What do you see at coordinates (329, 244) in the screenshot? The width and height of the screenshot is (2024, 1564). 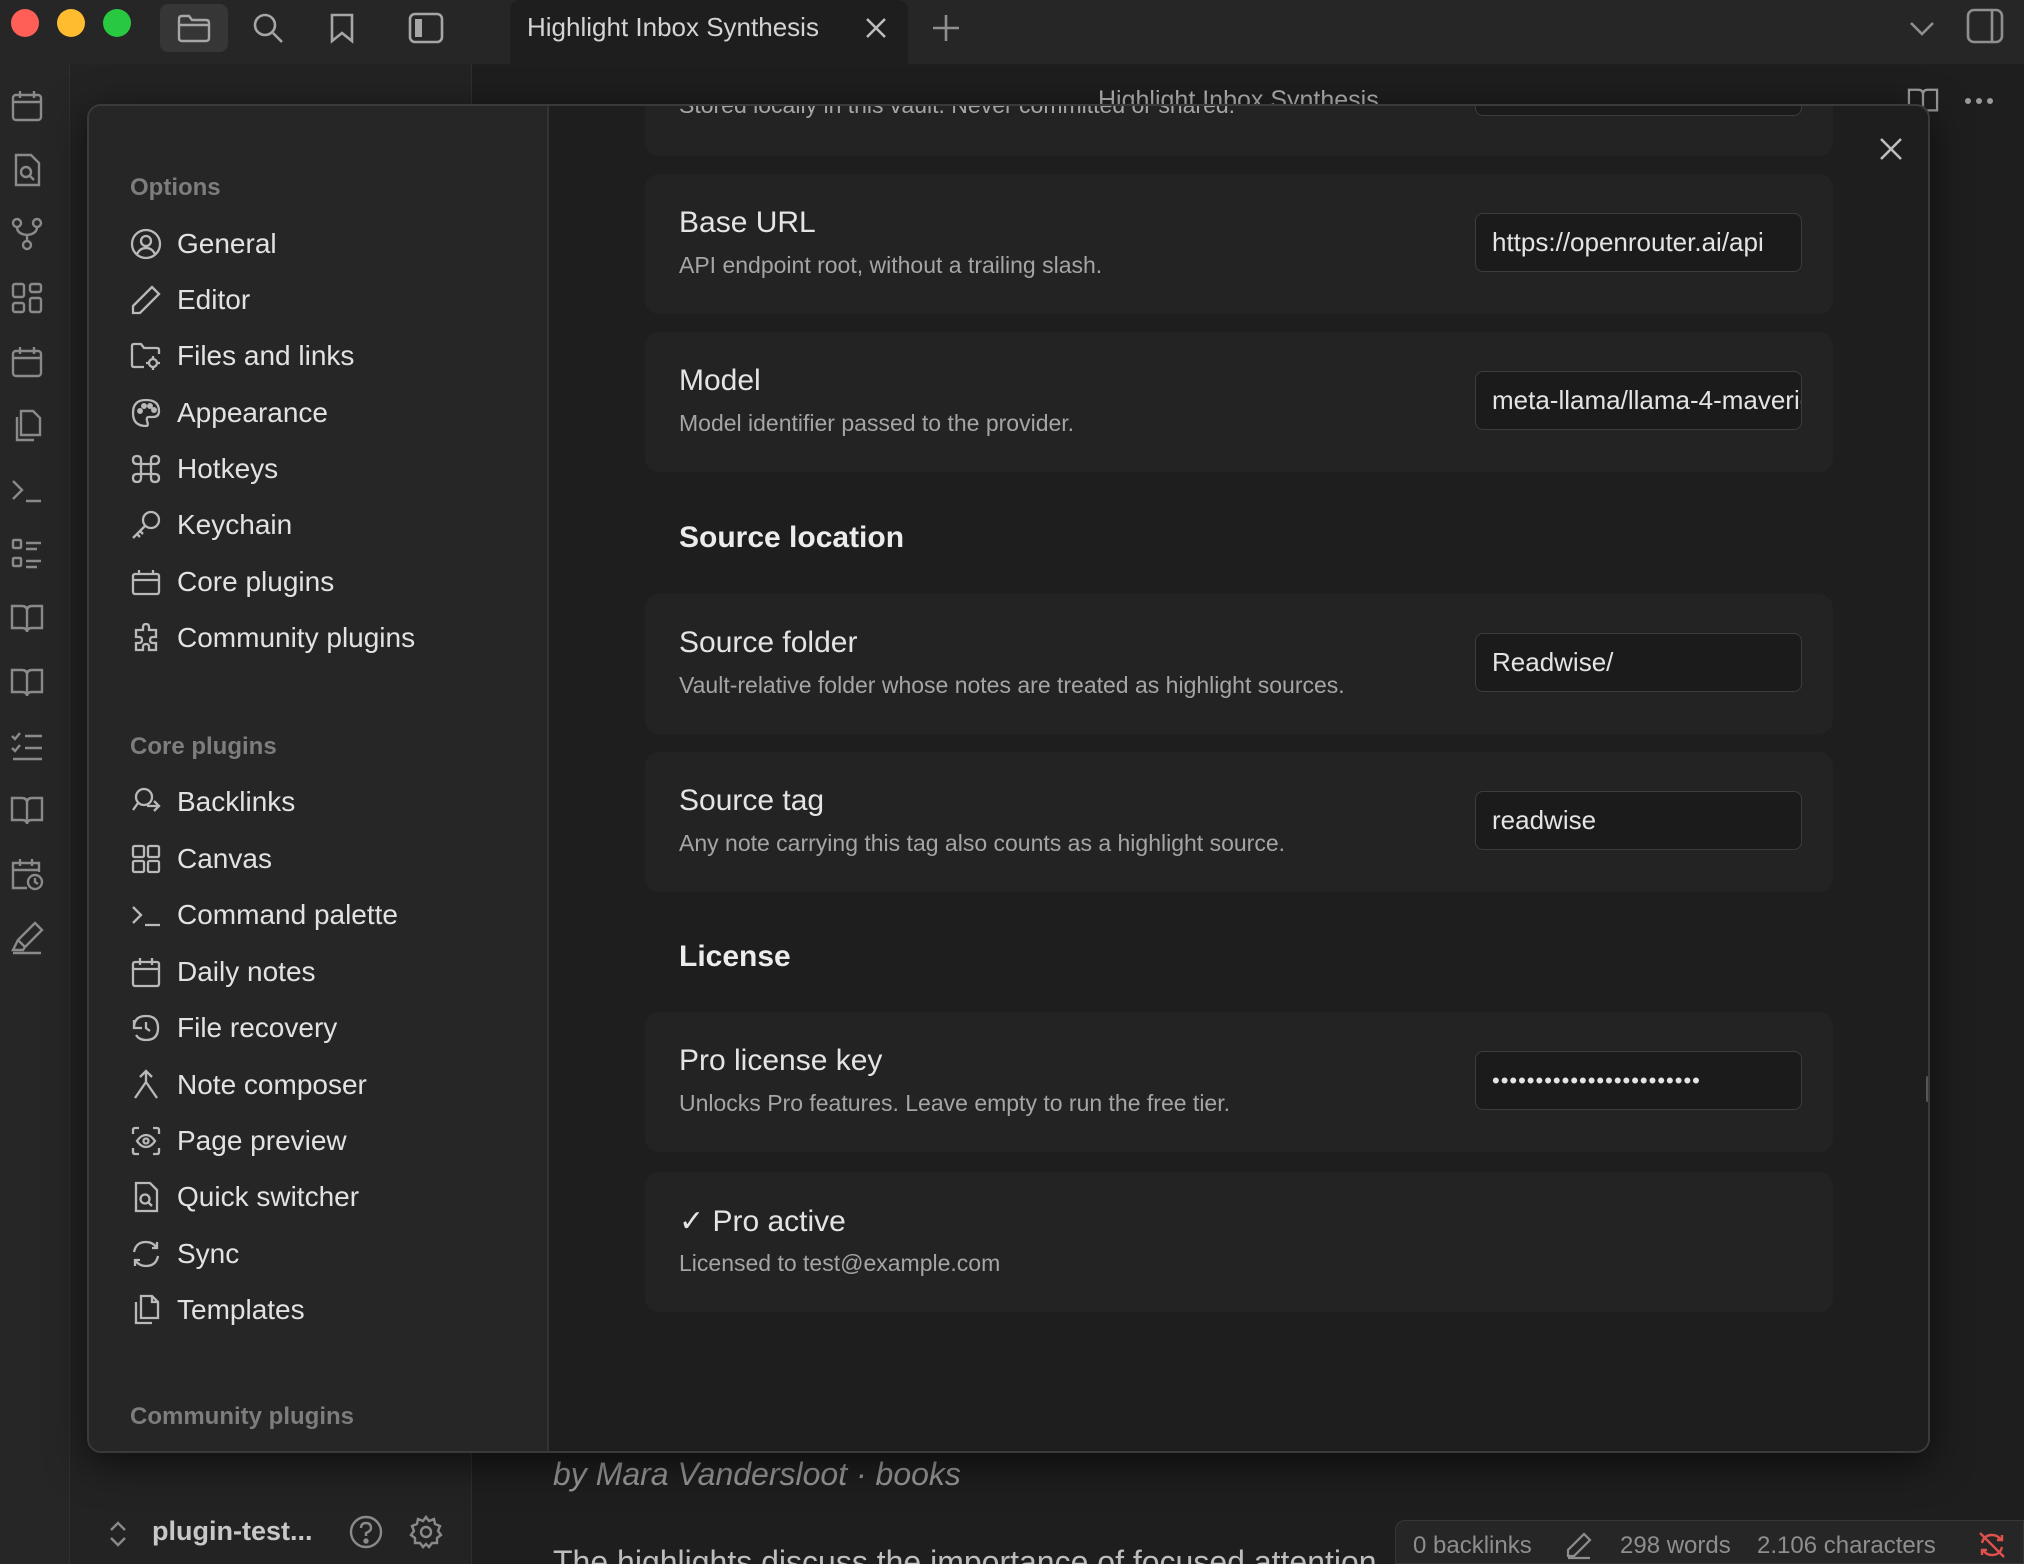 I see `settings-nav-general: General` at bounding box center [329, 244].